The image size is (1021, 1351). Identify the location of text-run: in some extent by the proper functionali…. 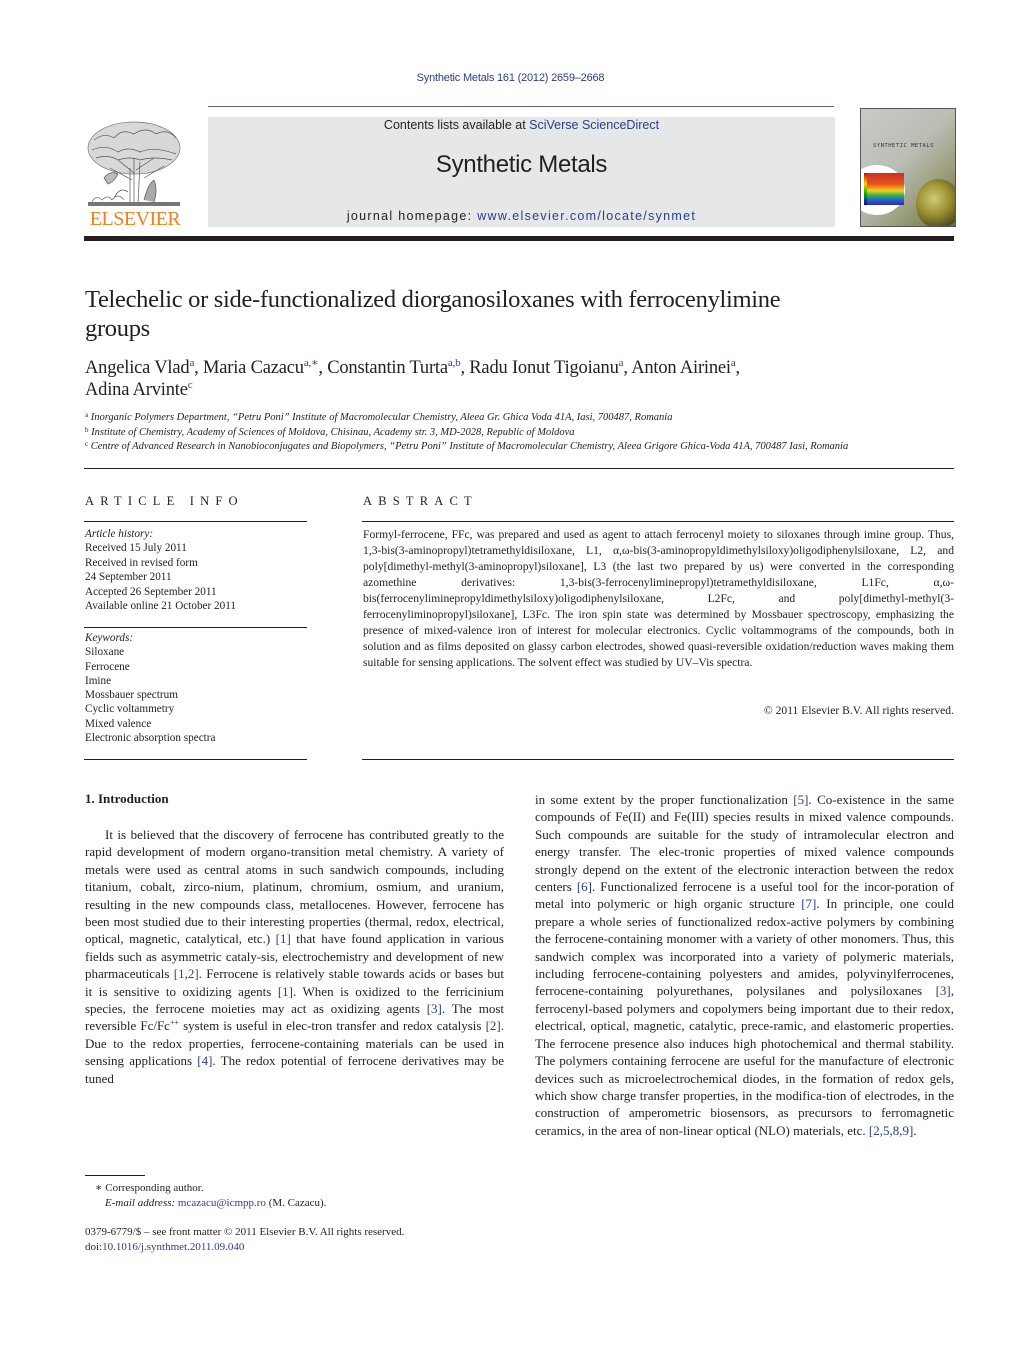
(664, 799).